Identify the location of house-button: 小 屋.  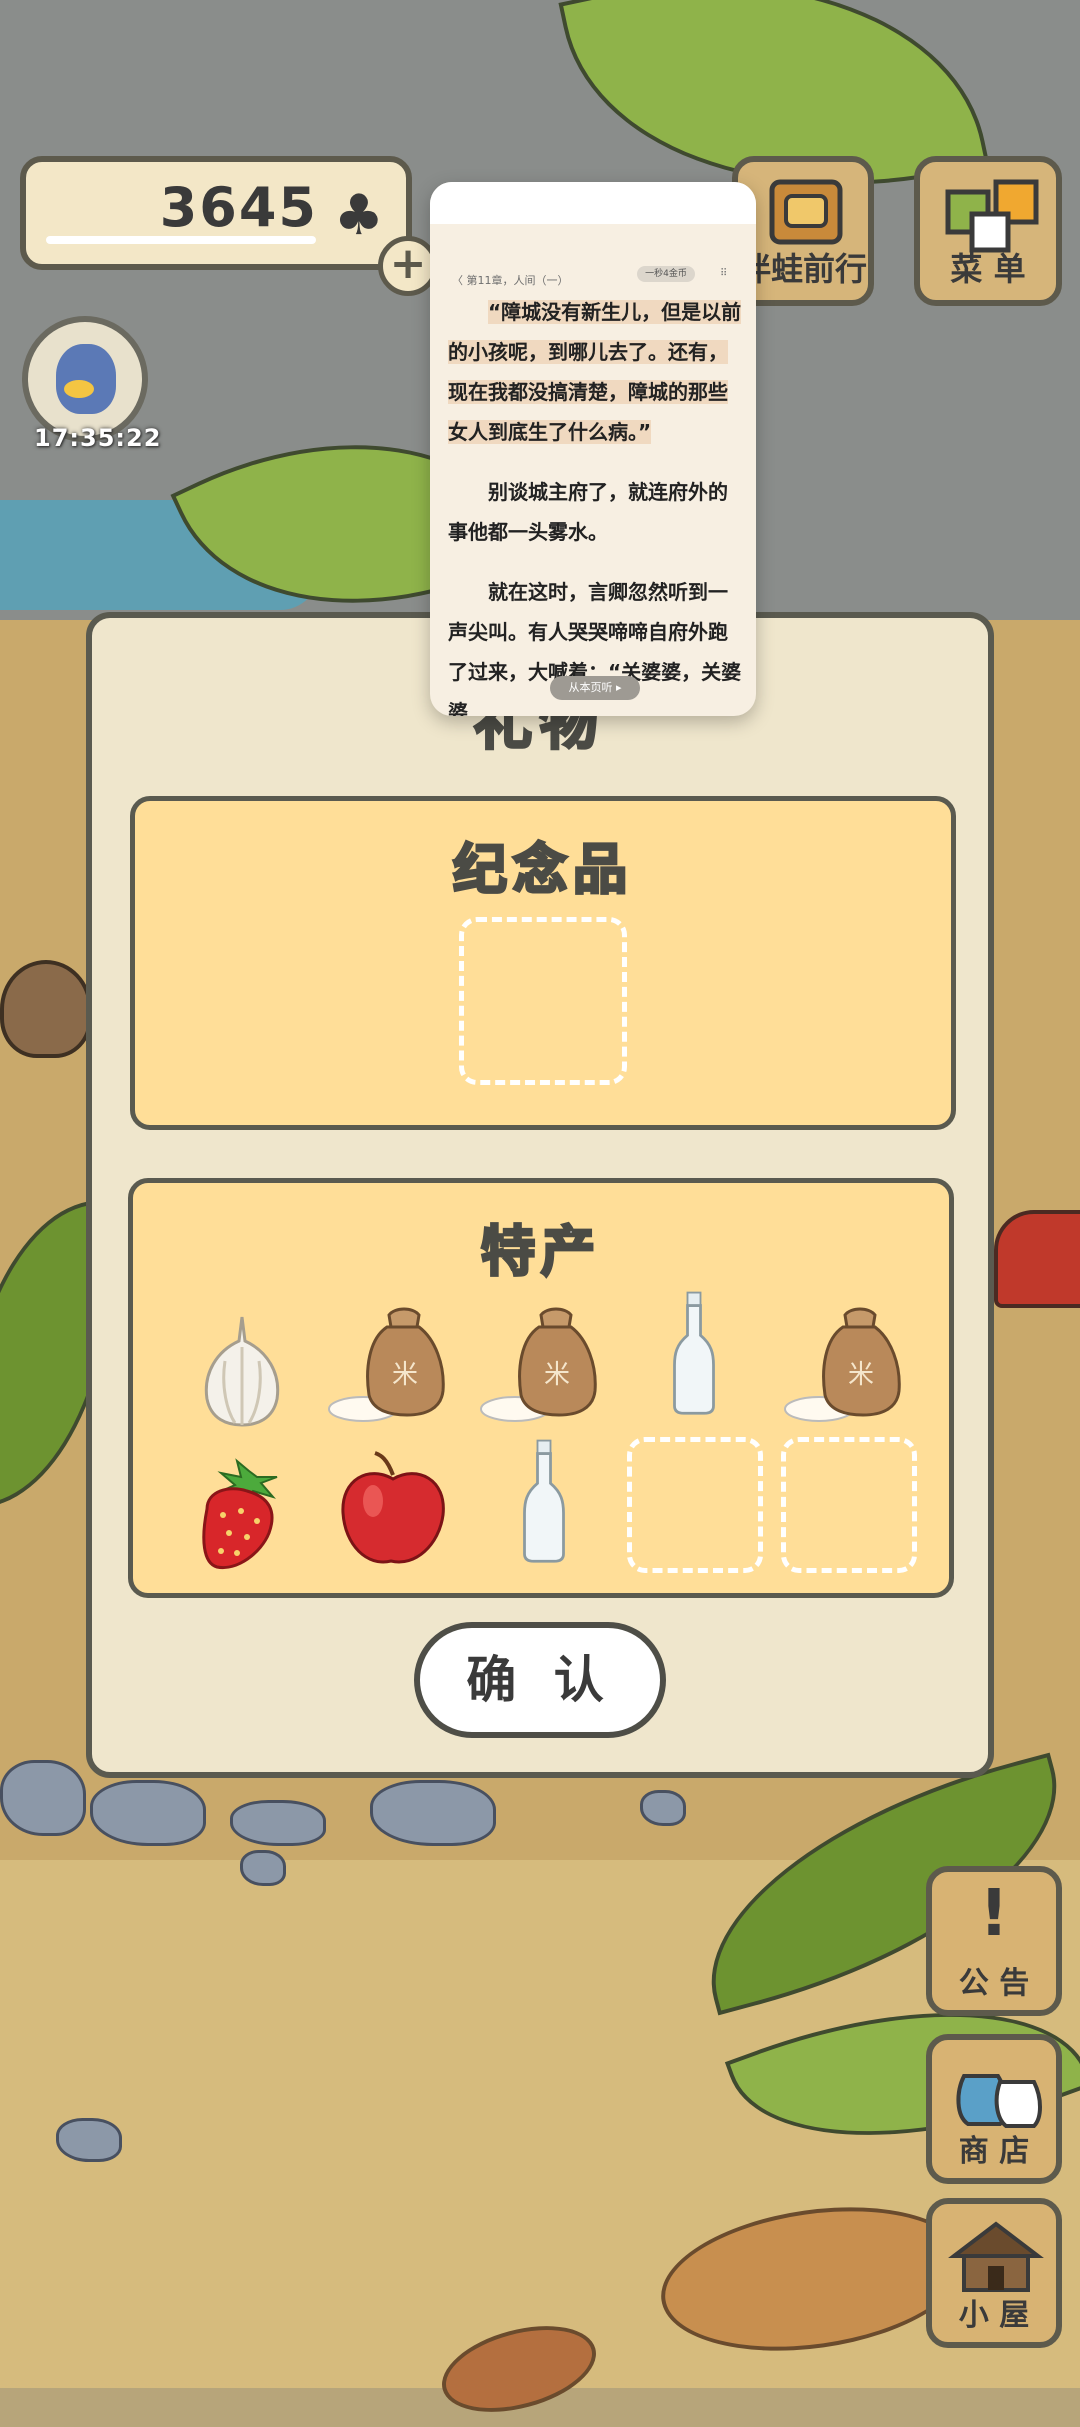
(994, 2273).